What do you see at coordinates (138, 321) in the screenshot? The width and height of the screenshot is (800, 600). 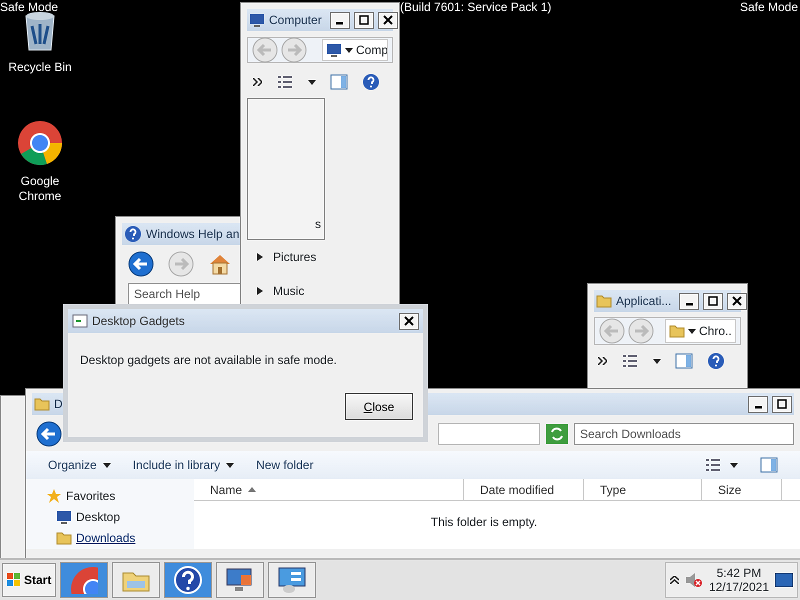 I see `window-title: Desktop Gadgets` at bounding box center [138, 321].